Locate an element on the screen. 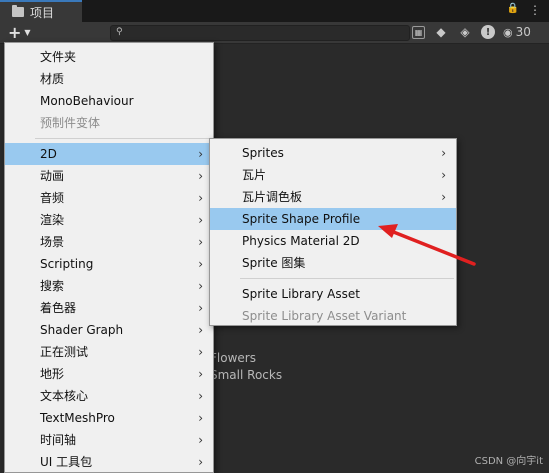 This screenshot has width=549, height=473. menu1-item-label: 时间轴 is located at coordinates (58, 440).